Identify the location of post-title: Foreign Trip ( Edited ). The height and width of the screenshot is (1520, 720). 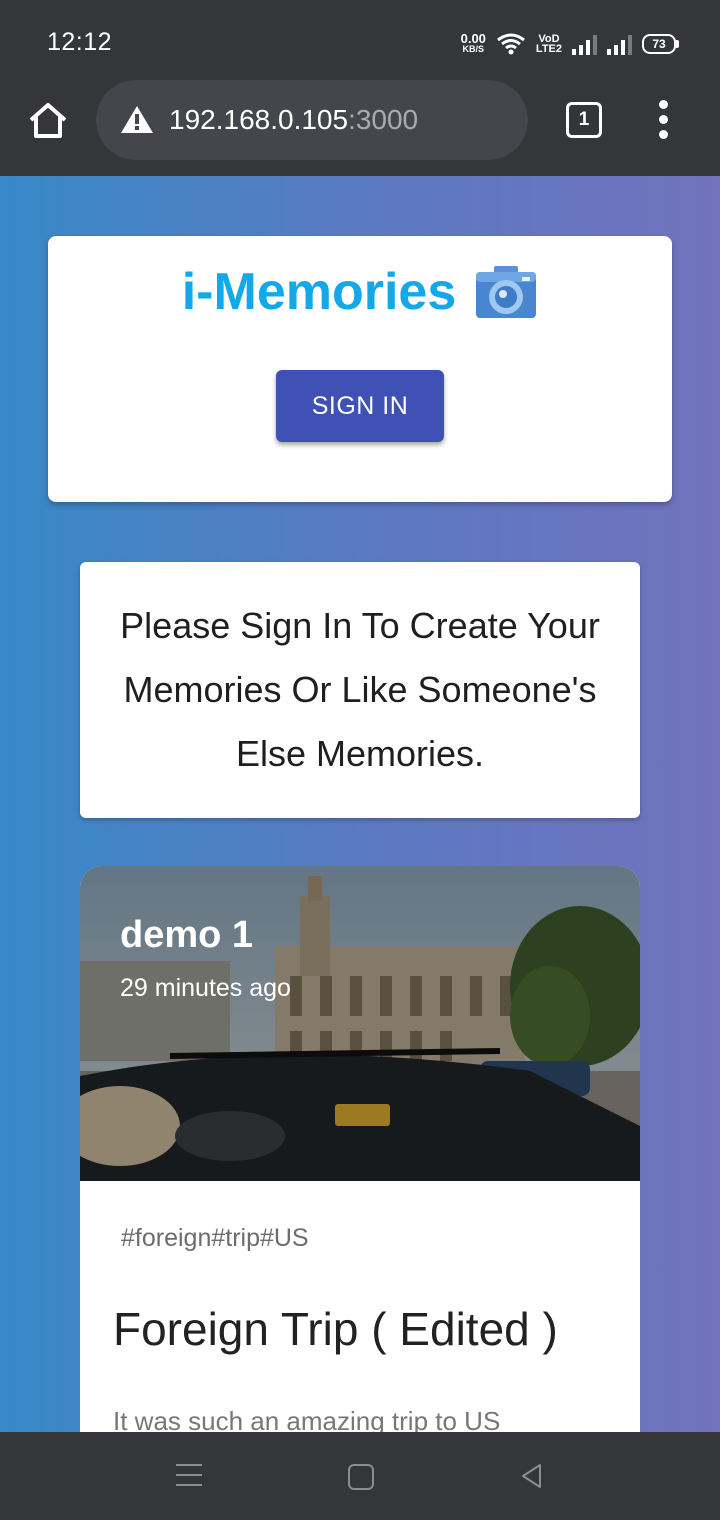
(335, 1329).